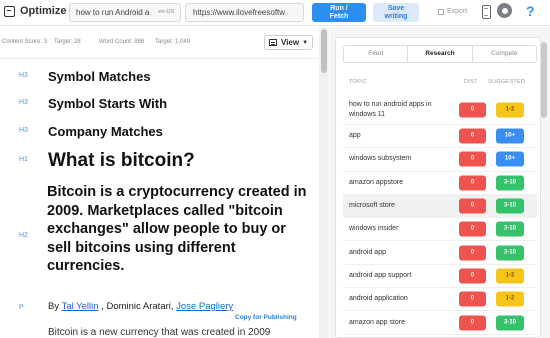 This screenshot has height=338, width=550. What do you see at coordinates (544, 80) in the screenshot?
I see `research-scroll-thumb` at bounding box center [544, 80].